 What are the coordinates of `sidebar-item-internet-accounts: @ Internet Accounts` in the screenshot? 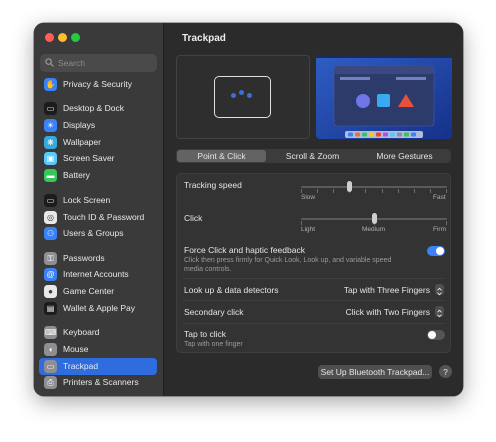 It's located at (98, 274).